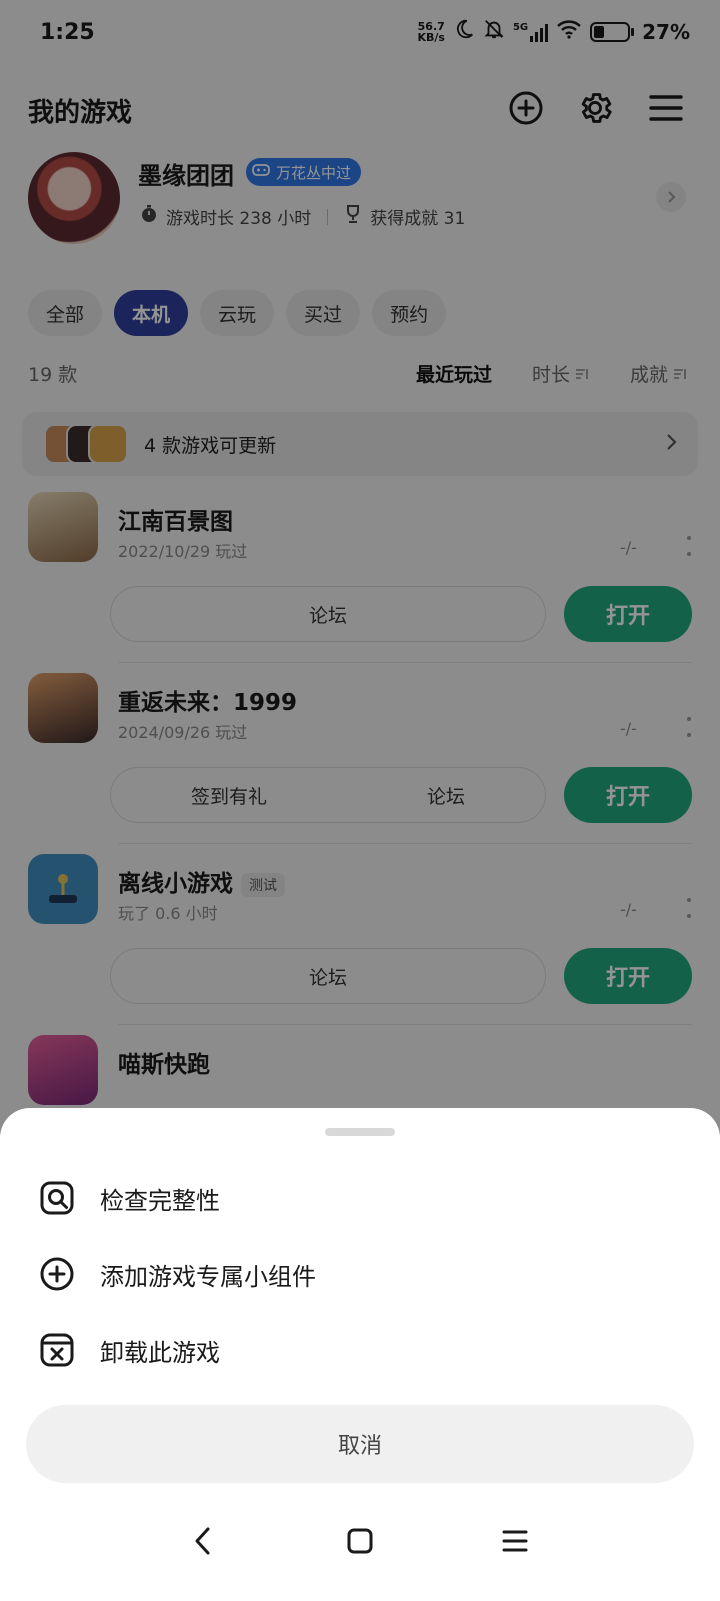  I want to click on system-nav-bar, so click(360, 1545).